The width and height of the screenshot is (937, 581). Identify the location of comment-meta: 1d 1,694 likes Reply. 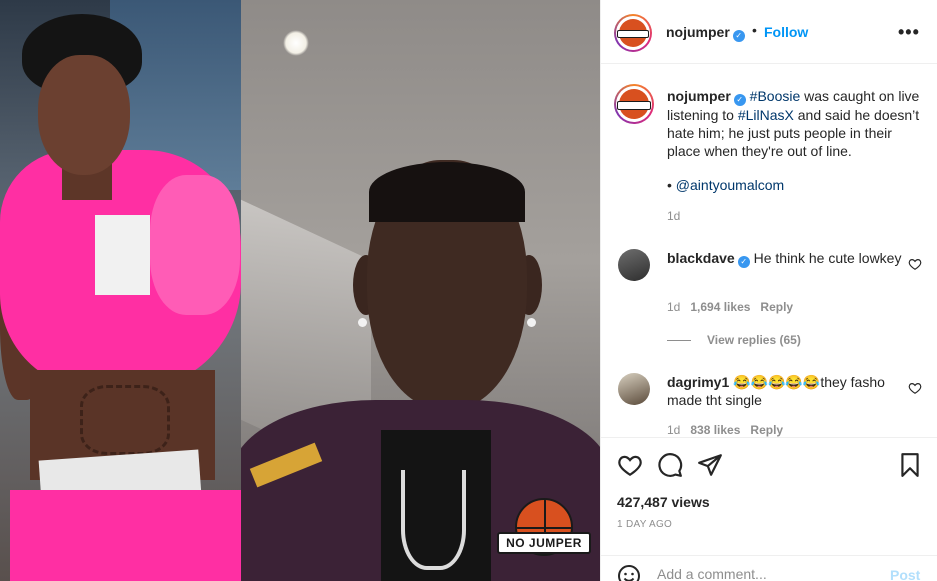
(735, 307).